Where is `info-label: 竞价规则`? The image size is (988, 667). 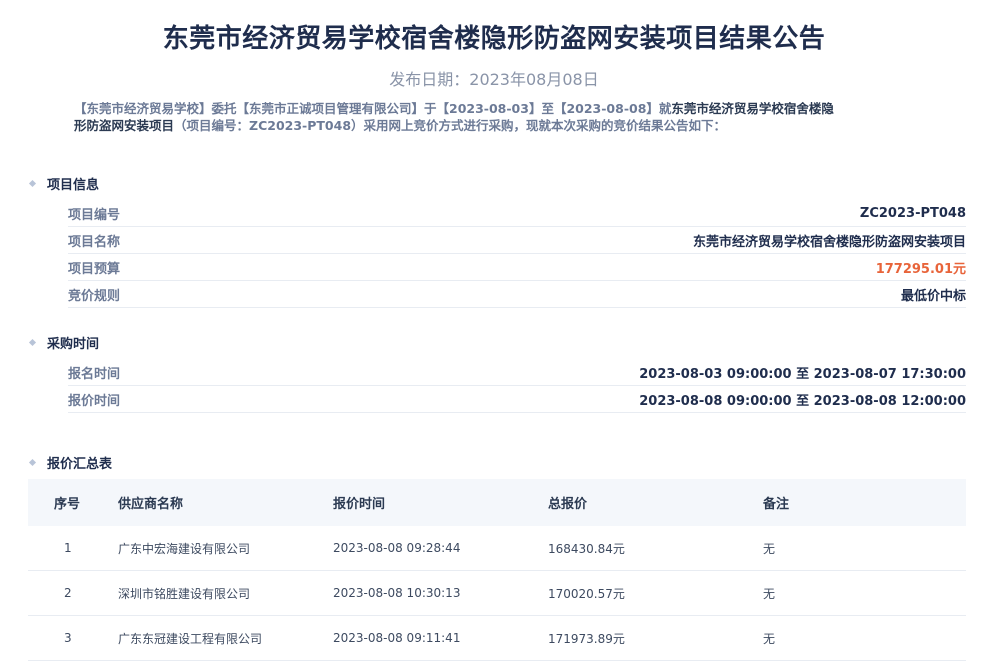 info-label: 竞价规则 is located at coordinates (94, 296).